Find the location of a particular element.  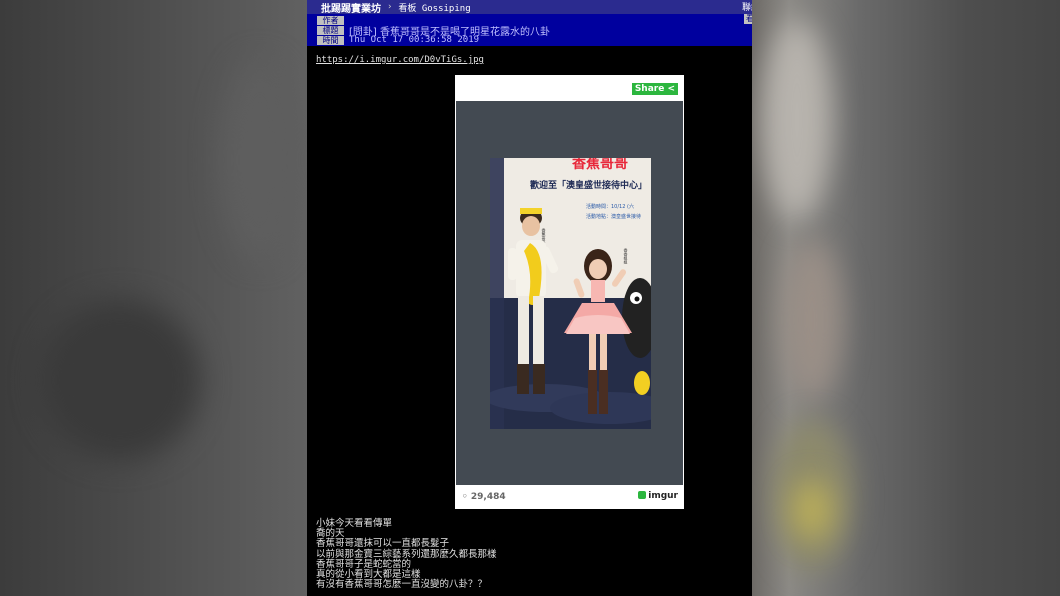

board-tag: 看 is located at coordinates (748, 19).